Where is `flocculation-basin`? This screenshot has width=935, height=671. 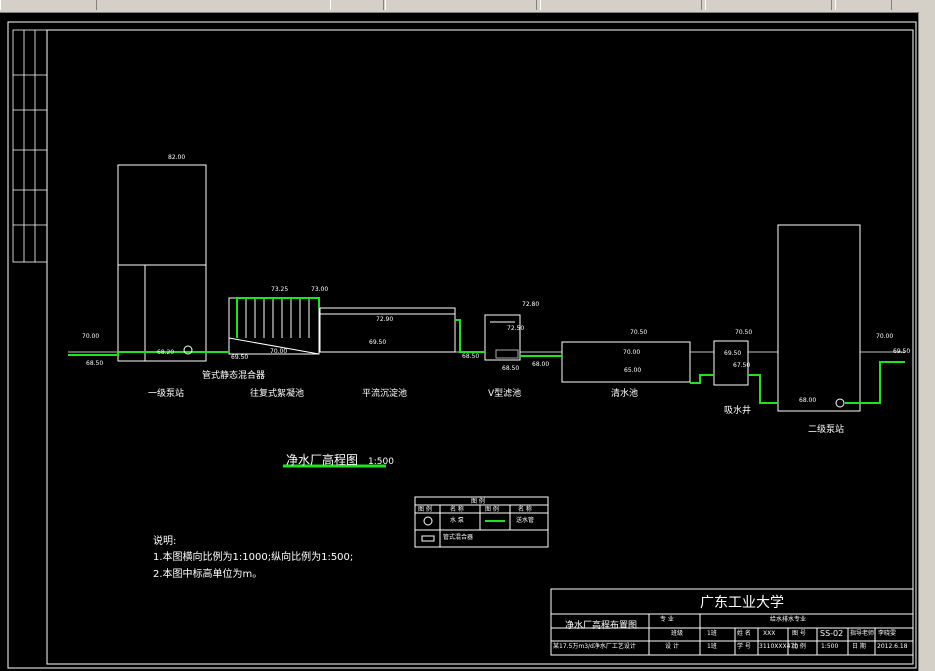
flocculation-basin is located at coordinates (274, 326).